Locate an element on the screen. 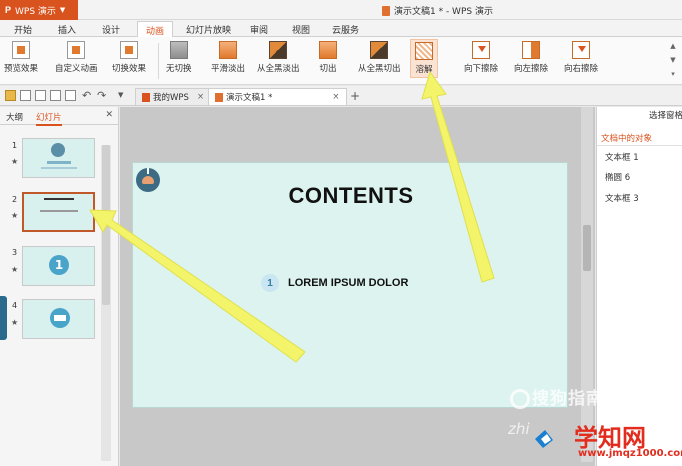 Image resolution: width=682 pixels, height=466 pixels. transition-wipe-left: 向左擦除 is located at coordinates (531, 57).